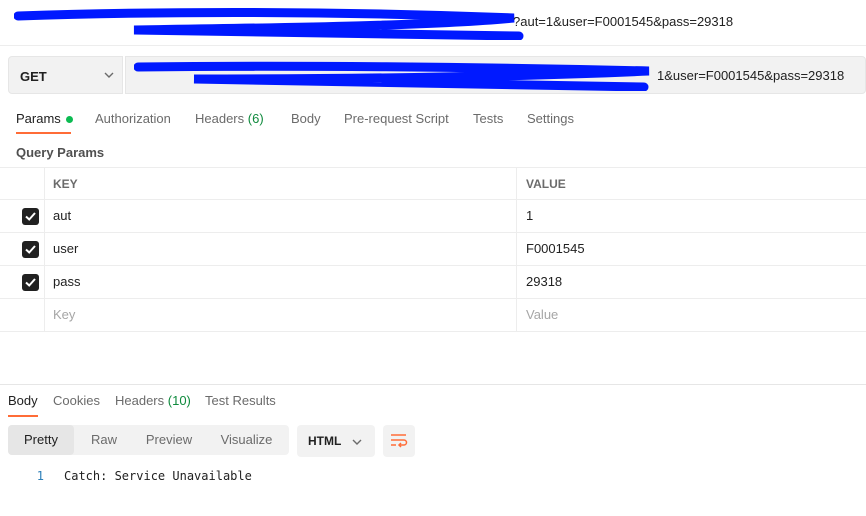 The width and height of the screenshot is (866, 516). What do you see at coordinates (104, 440) in the screenshot?
I see `view-raw-button: Raw` at bounding box center [104, 440].